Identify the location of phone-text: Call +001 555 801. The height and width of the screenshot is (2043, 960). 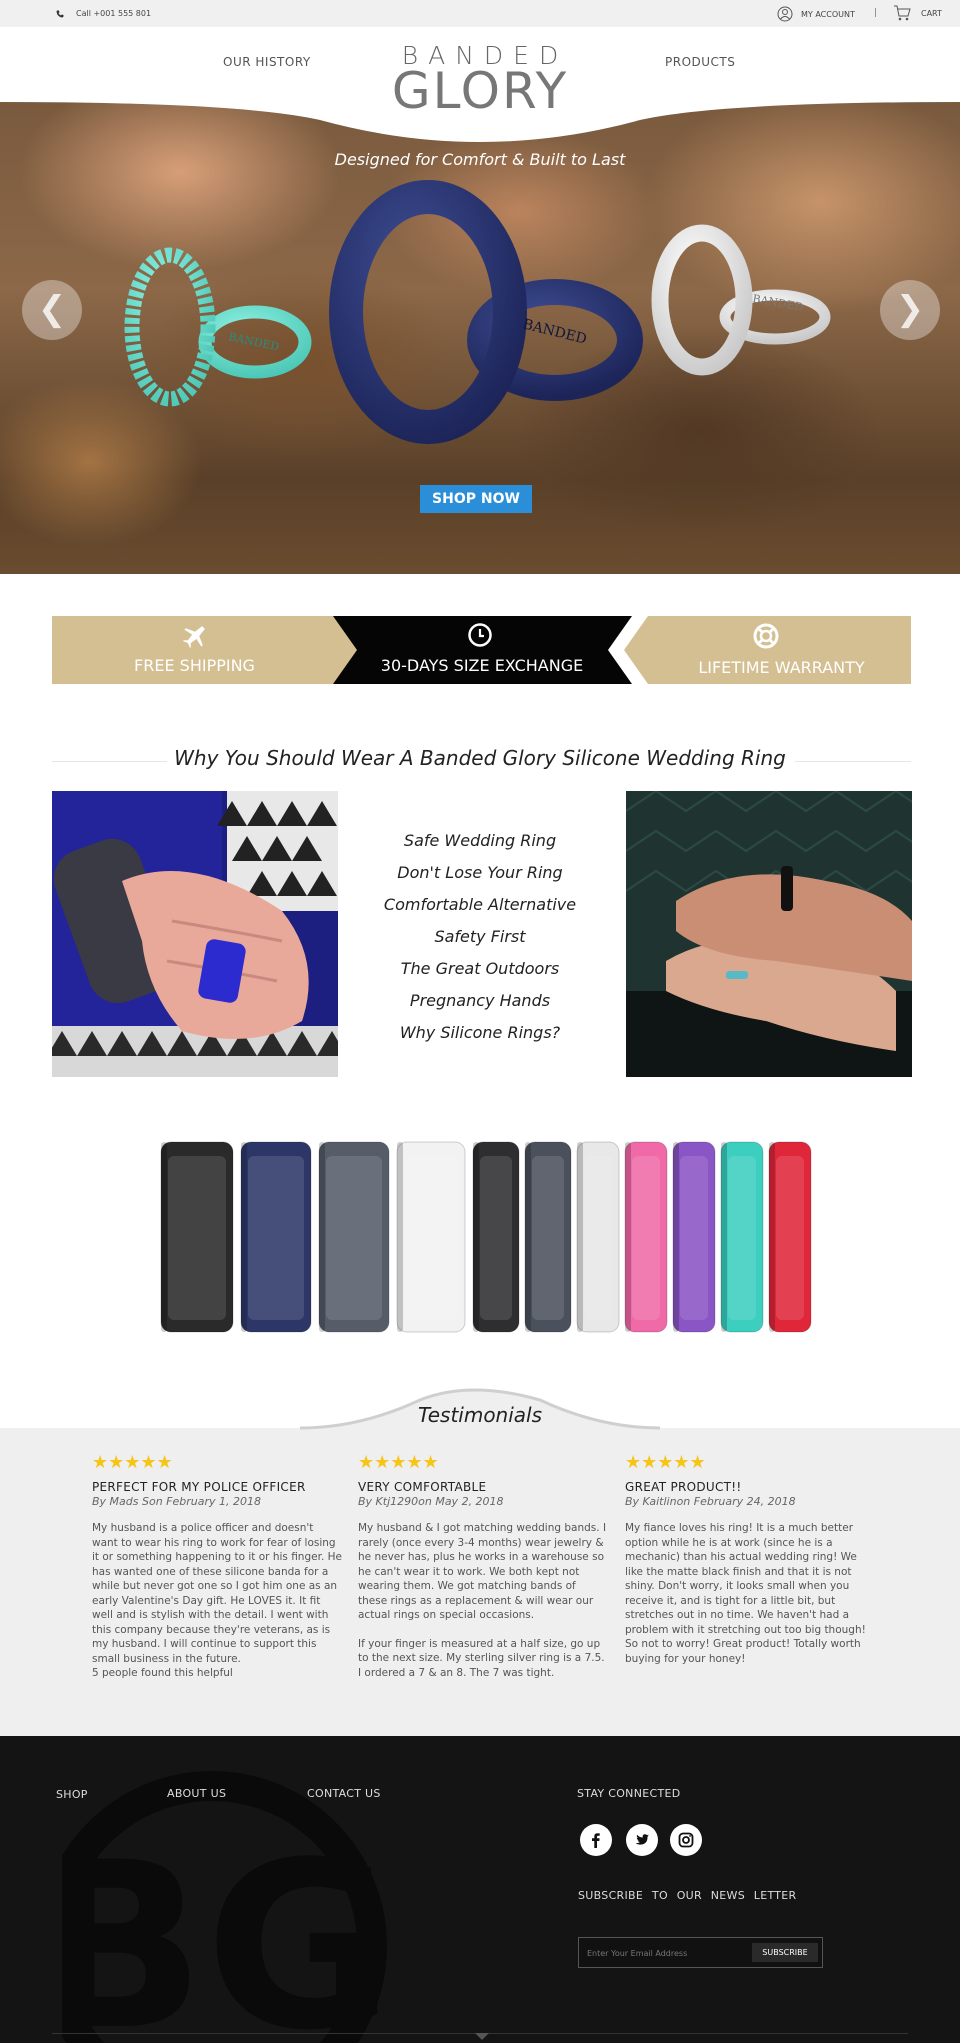
(114, 13).